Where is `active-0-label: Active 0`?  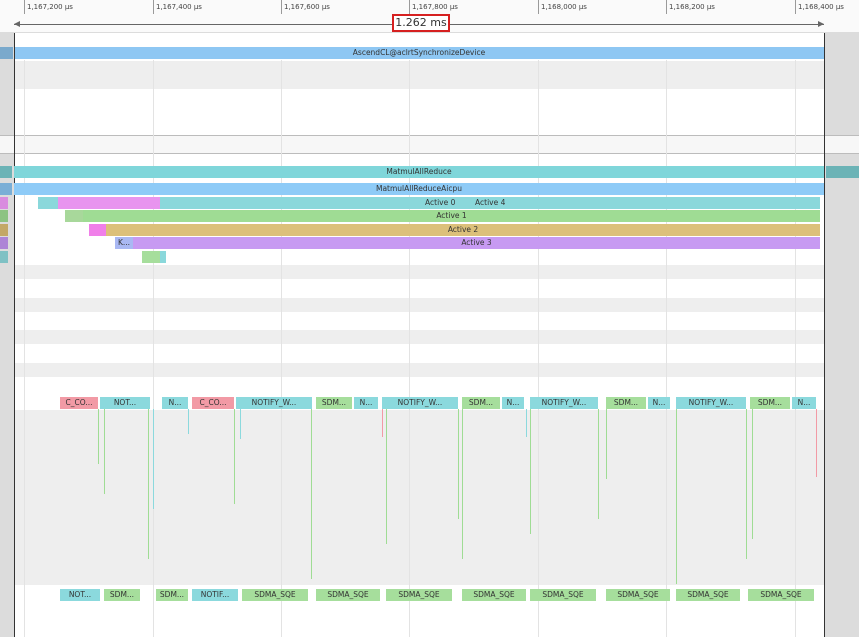 active-0-label: Active 0 is located at coordinates (440, 202).